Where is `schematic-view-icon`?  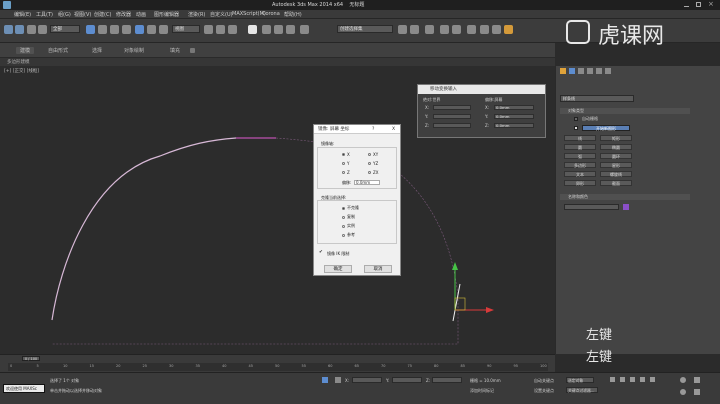 schematic-view-icon is located at coordinates (456, 29).